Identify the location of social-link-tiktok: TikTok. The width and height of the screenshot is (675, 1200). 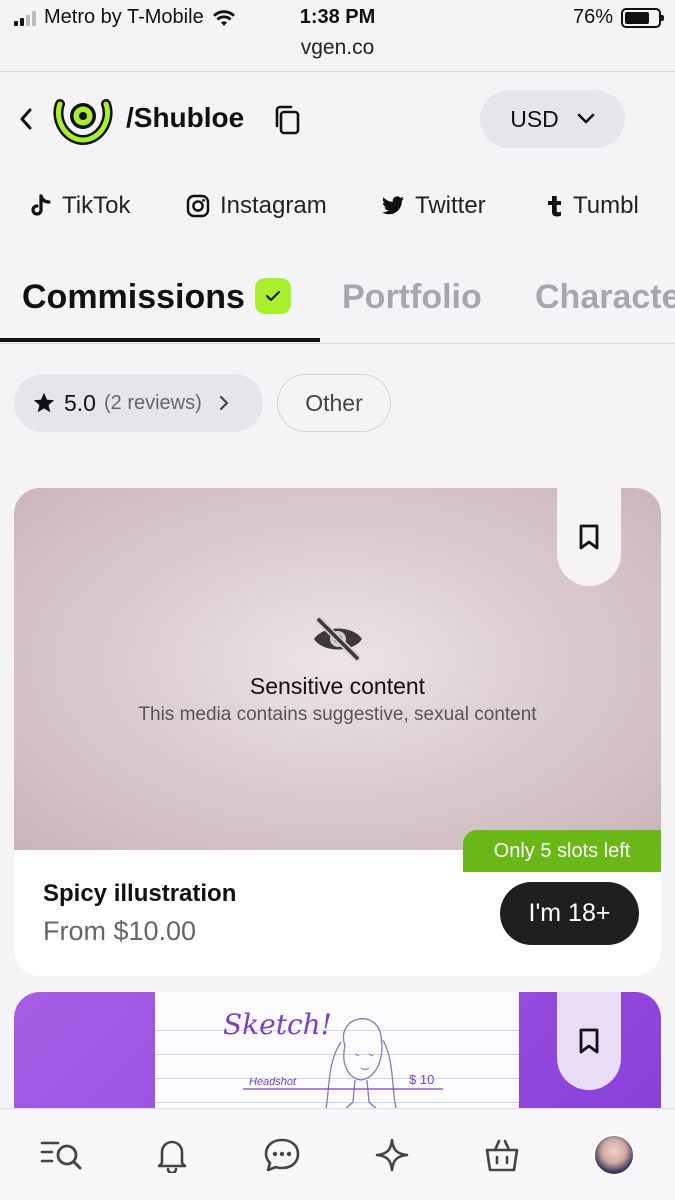
(80, 206).